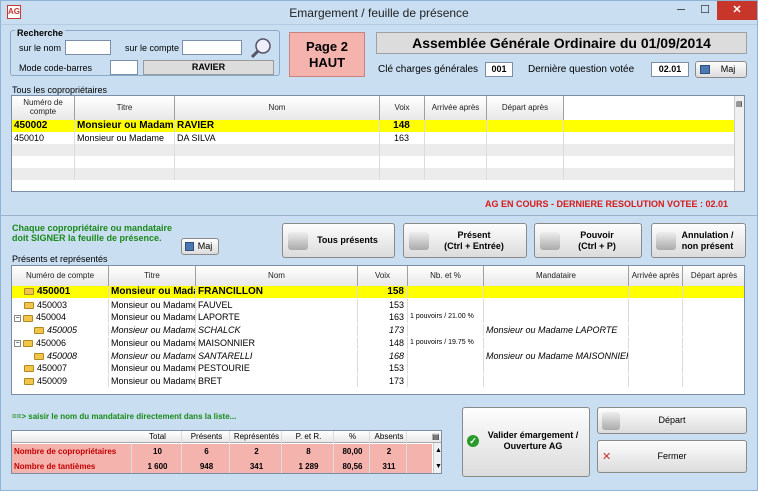  Describe the element at coordinates (446, 276) in the screenshot. I see `p-col-nb: Nb. et %` at that location.